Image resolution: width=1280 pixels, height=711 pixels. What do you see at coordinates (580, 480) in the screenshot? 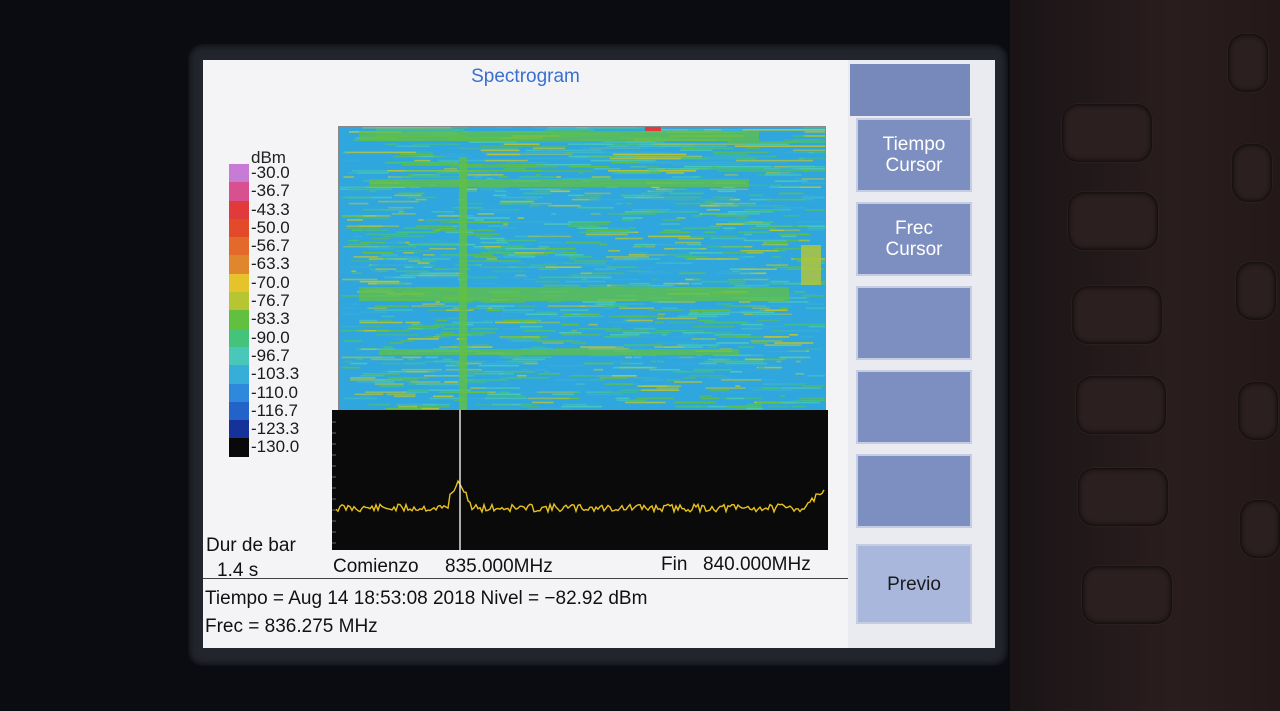
I see `spectrum-trace-panel` at bounding box center [580, 480].